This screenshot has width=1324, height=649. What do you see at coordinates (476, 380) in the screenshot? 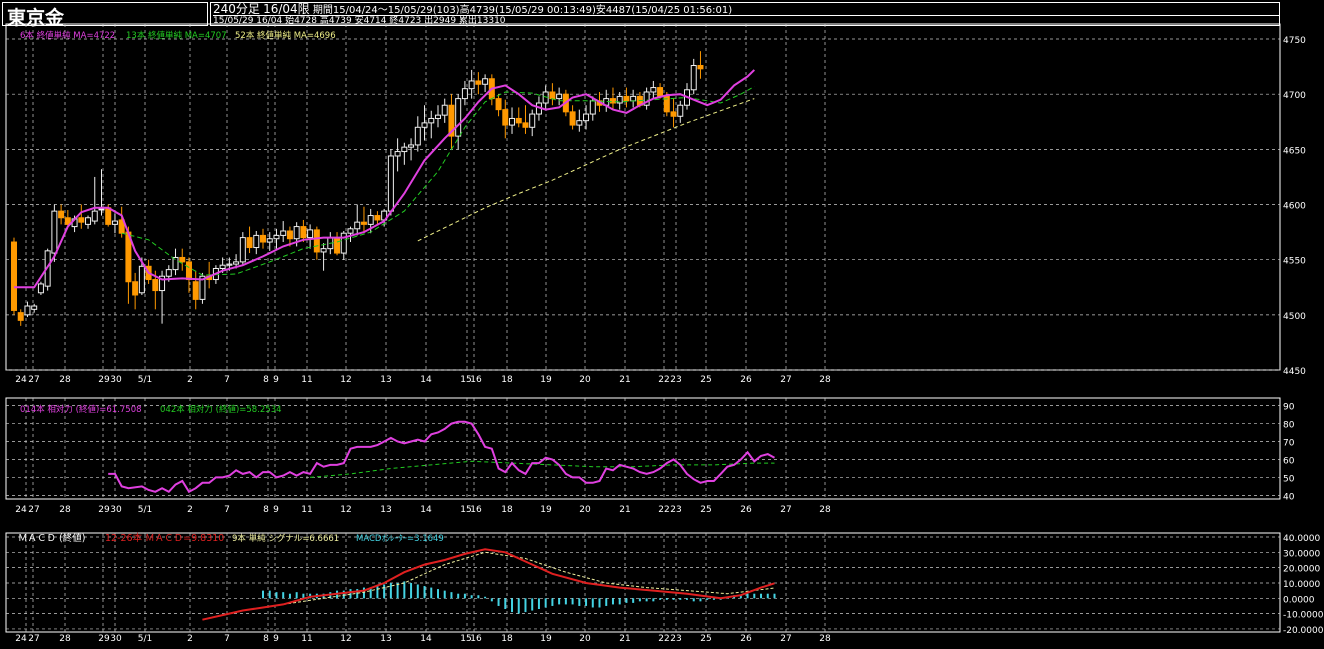
I see `panel-0-xtick: 16` at bounding box center [476, 380].